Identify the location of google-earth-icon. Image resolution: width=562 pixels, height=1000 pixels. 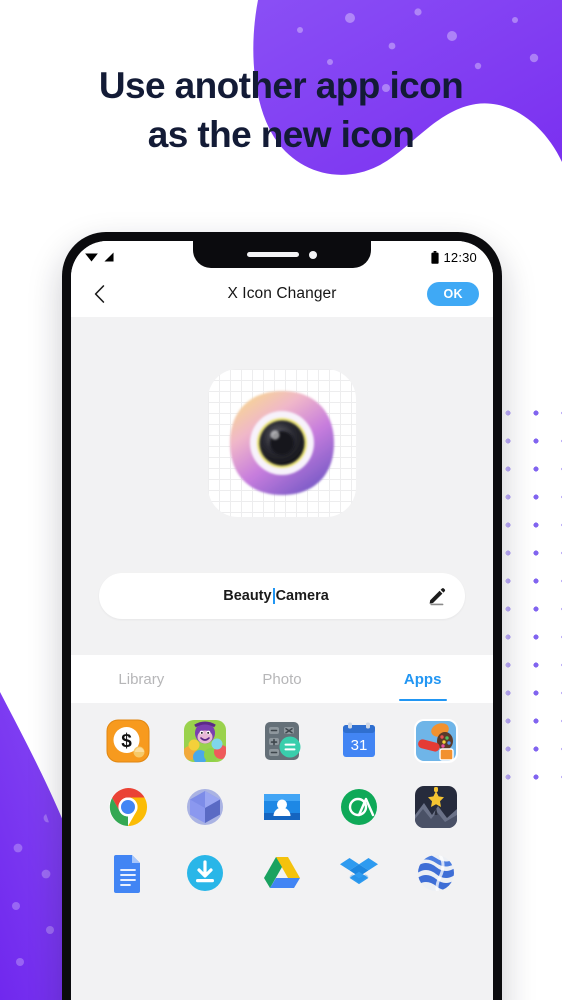
(436, 873).